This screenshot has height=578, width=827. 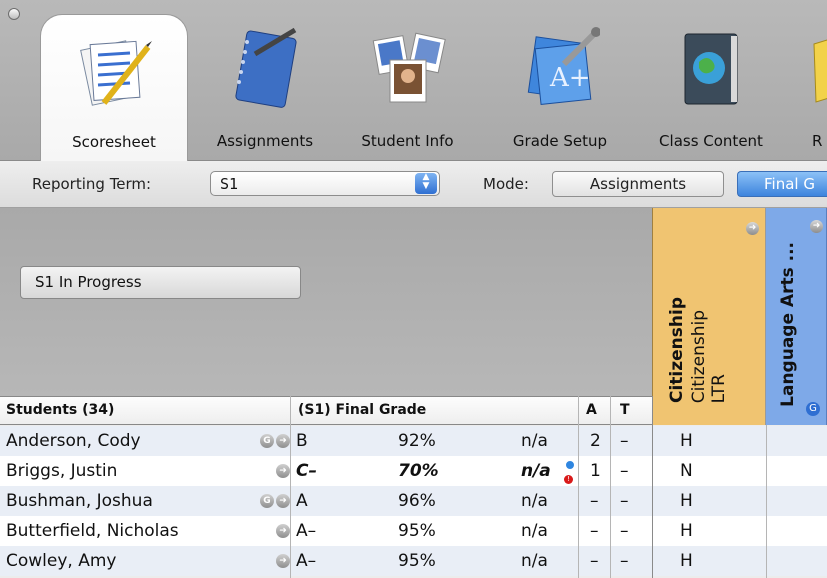 I want to click on citizenship-column-header: ➜ Citizenship Citizenship LTR, so click(x=709, y=316).